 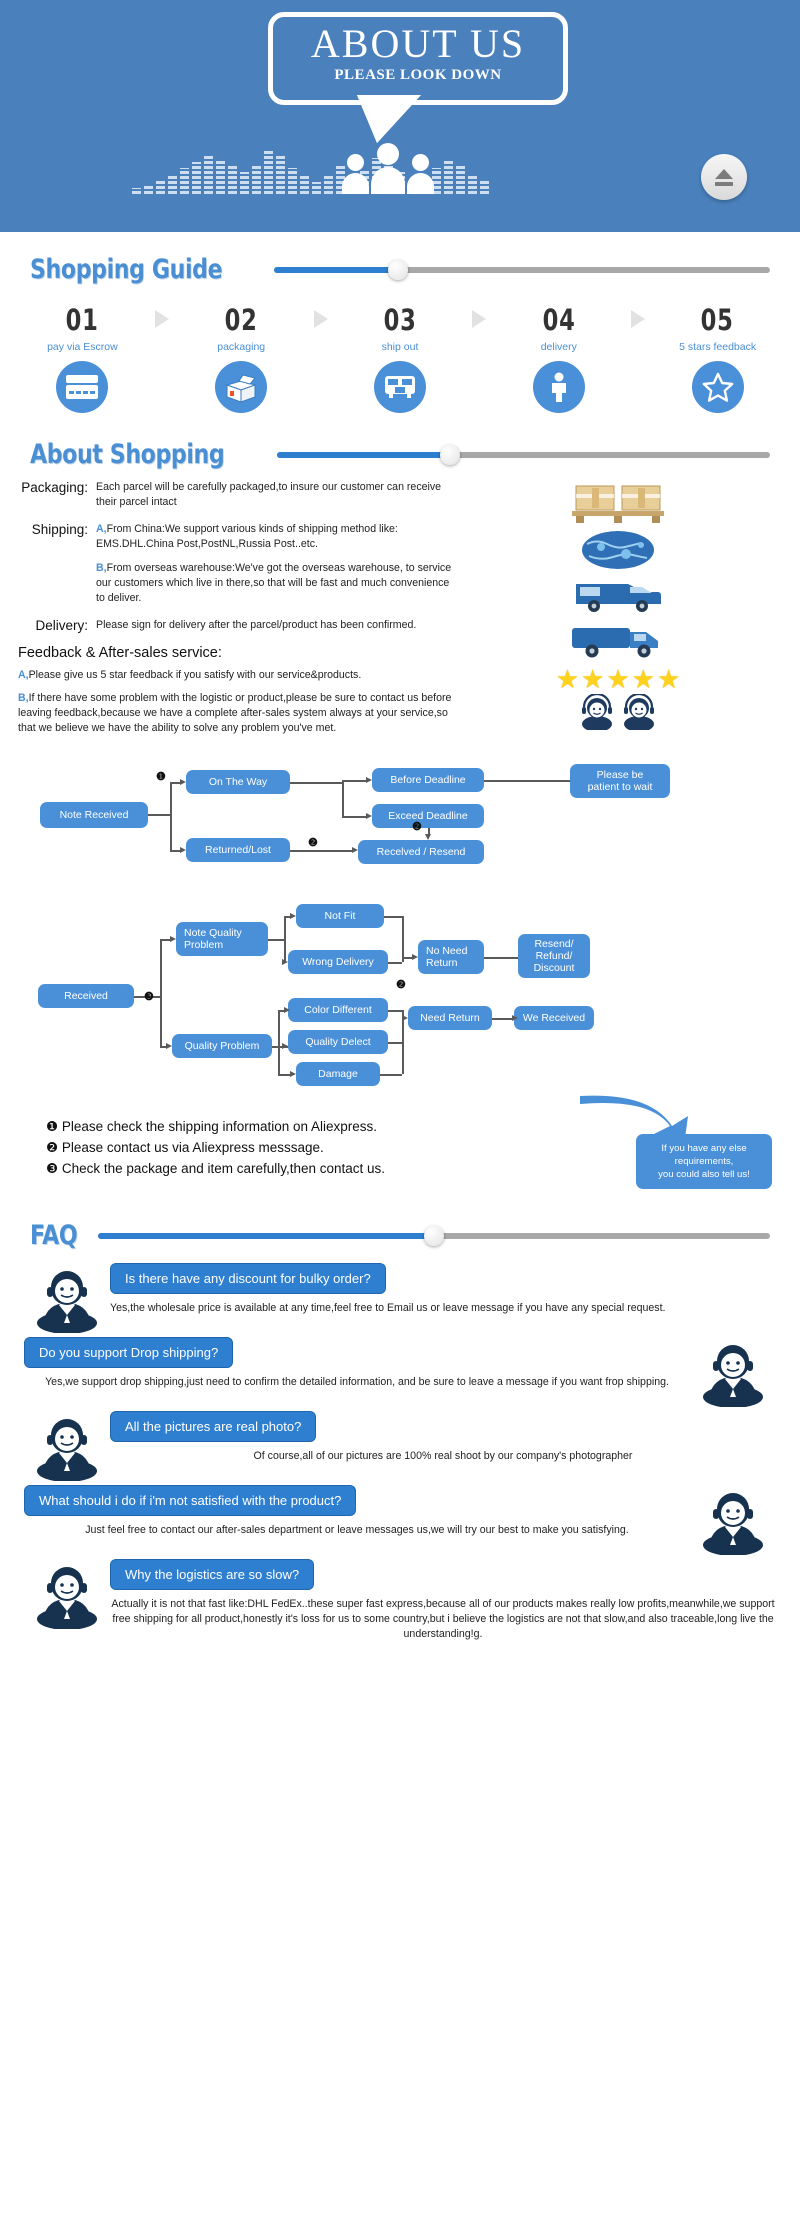 I want to click on about-shopping-illustrations: ★ ★ ★ ★ ★, so click(x=614, y=612).